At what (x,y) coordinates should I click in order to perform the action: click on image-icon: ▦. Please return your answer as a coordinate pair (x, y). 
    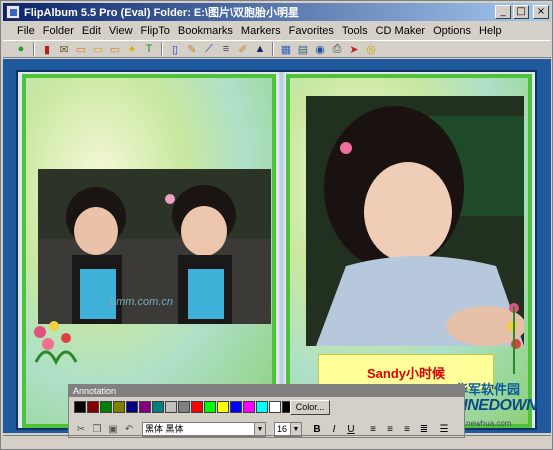
    Looking at the image, I should click on (286, 49).